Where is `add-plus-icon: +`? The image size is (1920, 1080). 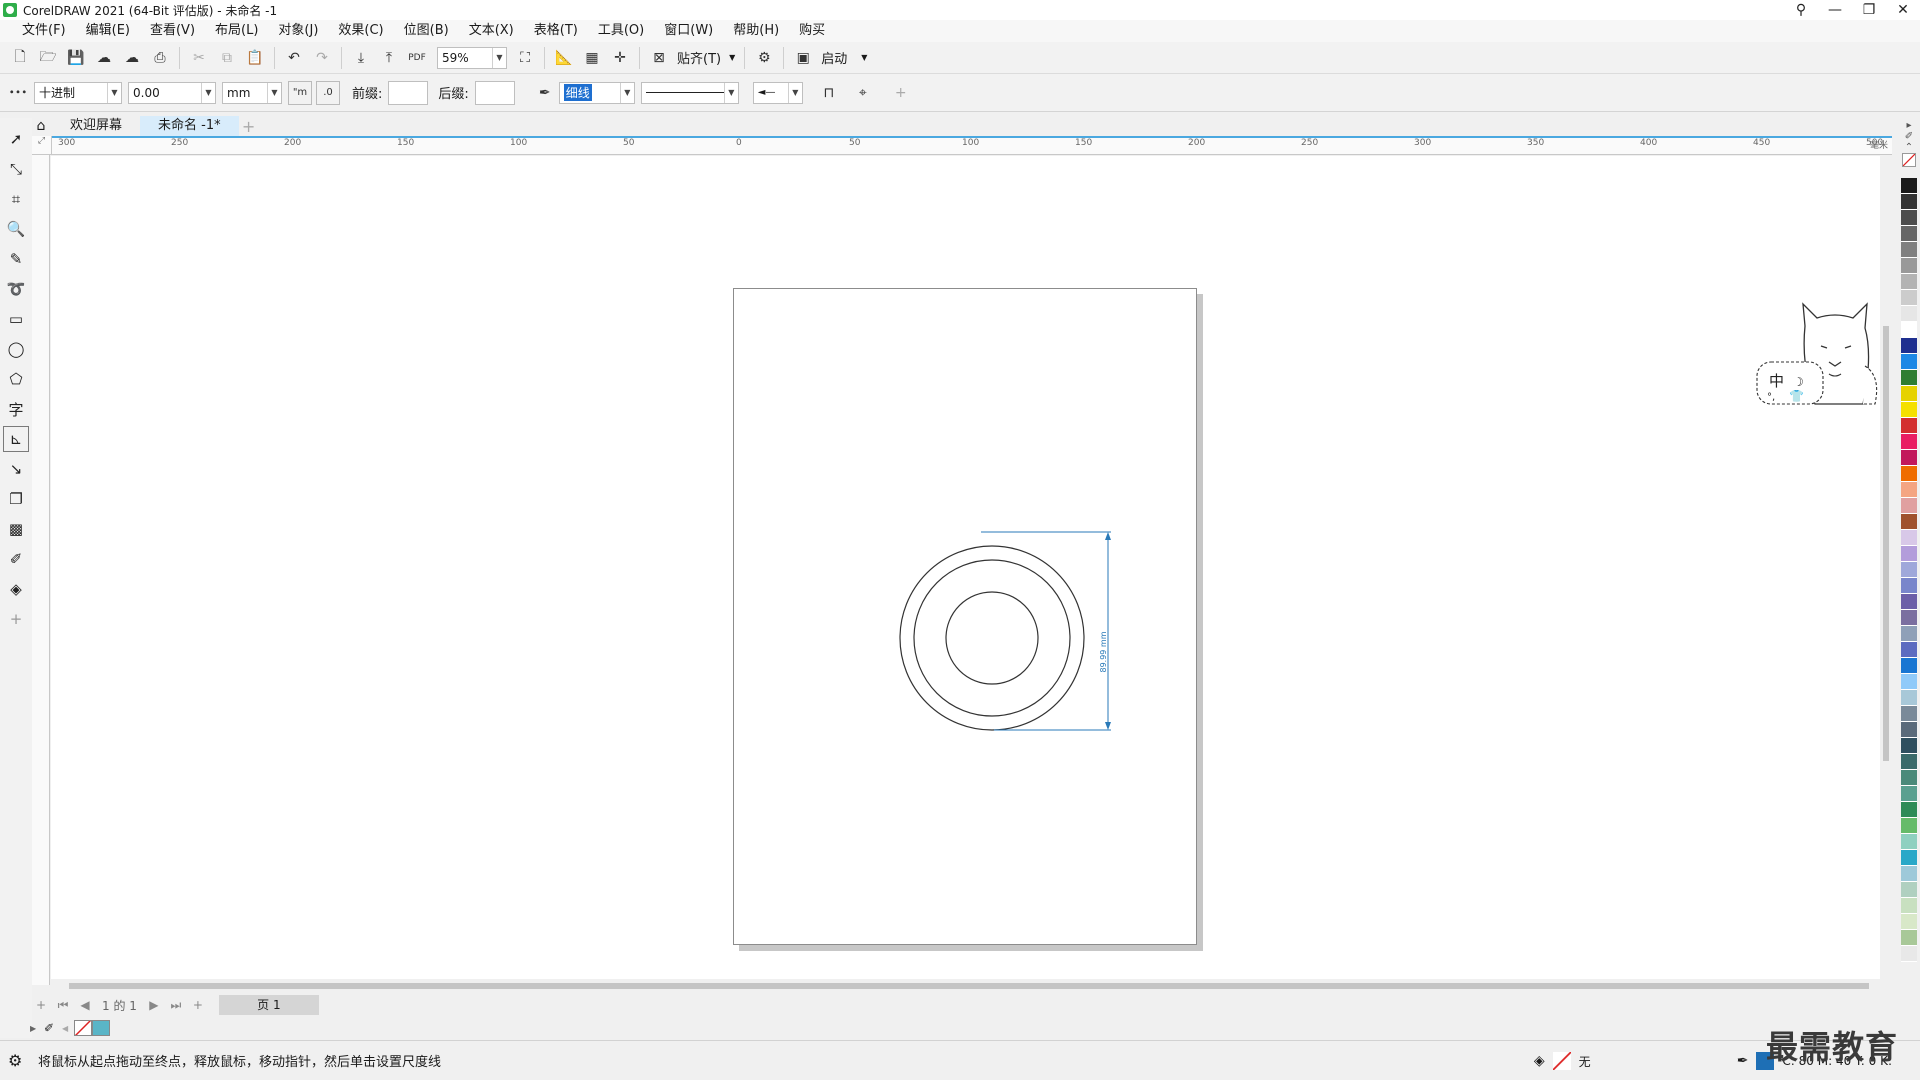
add-plus-icon: + is located at coordinates (901, 93).